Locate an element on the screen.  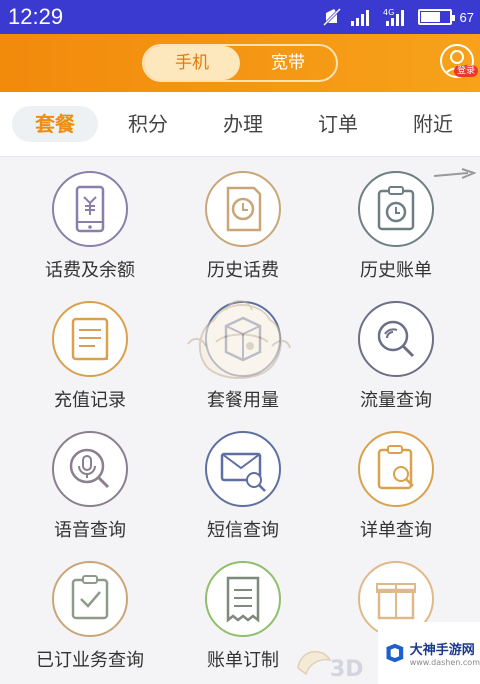
grid-label: 已订业务查询 is located at coordinates (90, 660).